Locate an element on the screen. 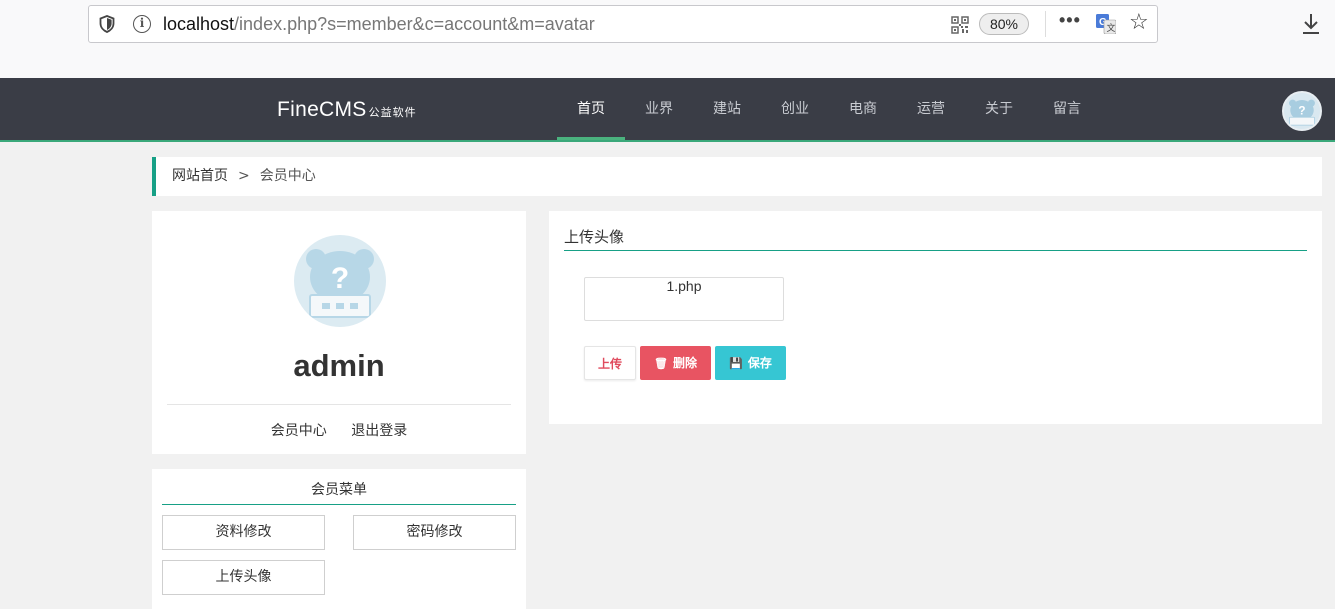  site-header: FineCMS 公益软件 首页 业界 建站 创业 电商 运营 关于 留言 ? is located at coordinates (667, 110).